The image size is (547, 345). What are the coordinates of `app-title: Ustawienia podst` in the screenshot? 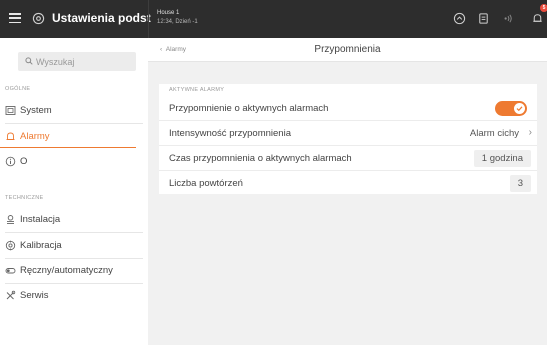 It's located at (101, 18).